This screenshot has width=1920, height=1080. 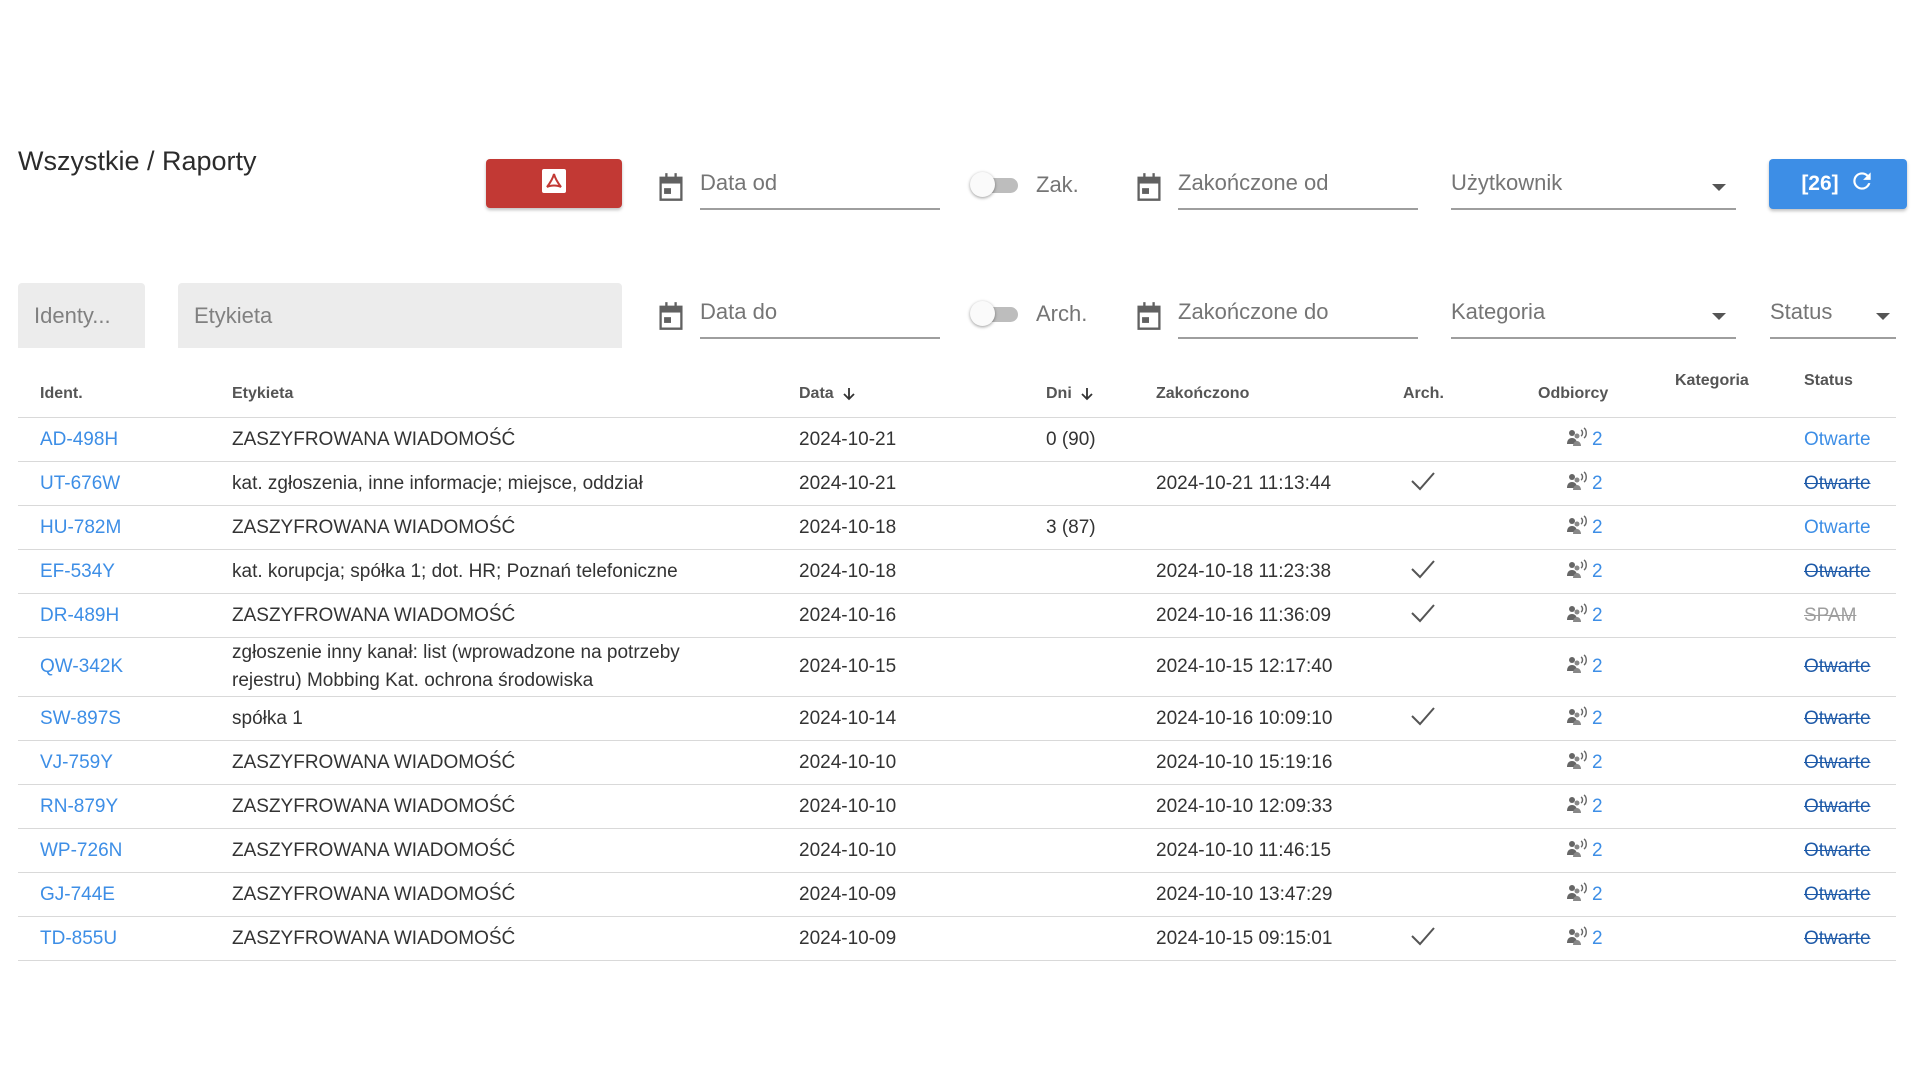 I want to click on column-header-status: Status, so click(x=1828, y=381).